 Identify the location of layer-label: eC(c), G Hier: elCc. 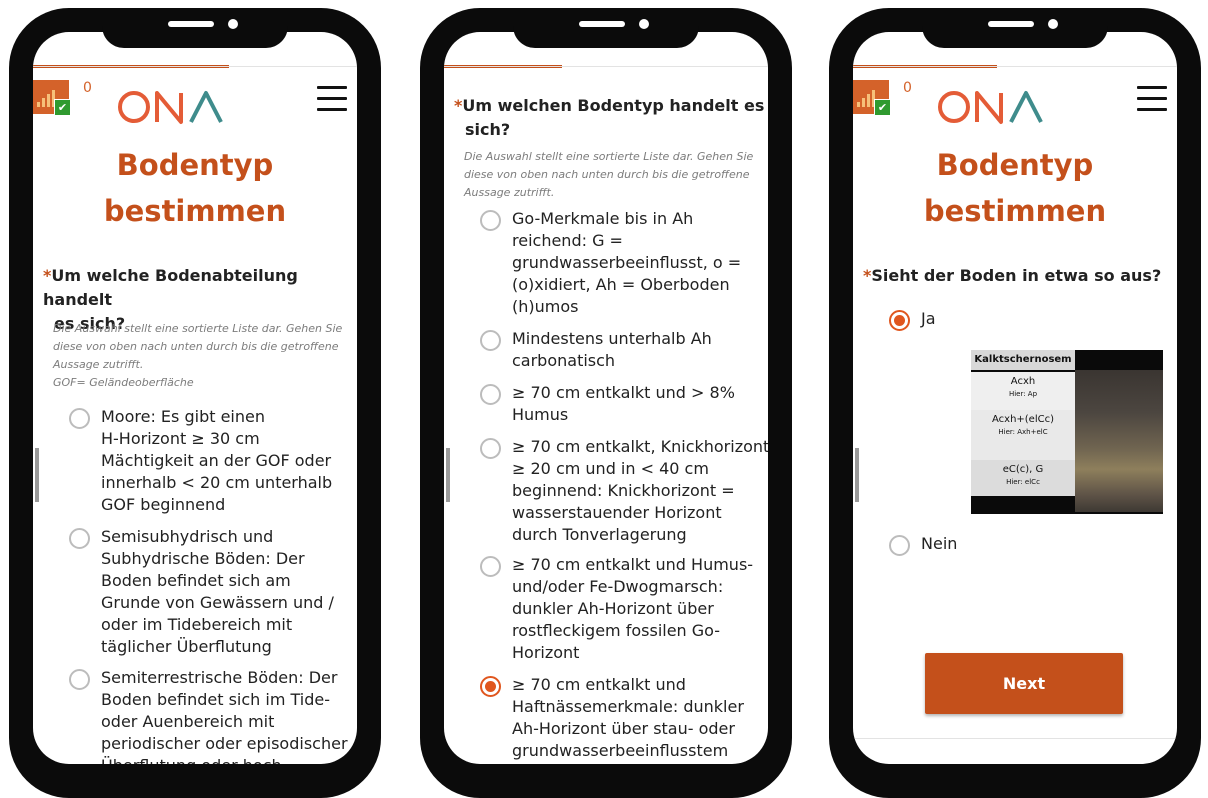
(1023, 478).